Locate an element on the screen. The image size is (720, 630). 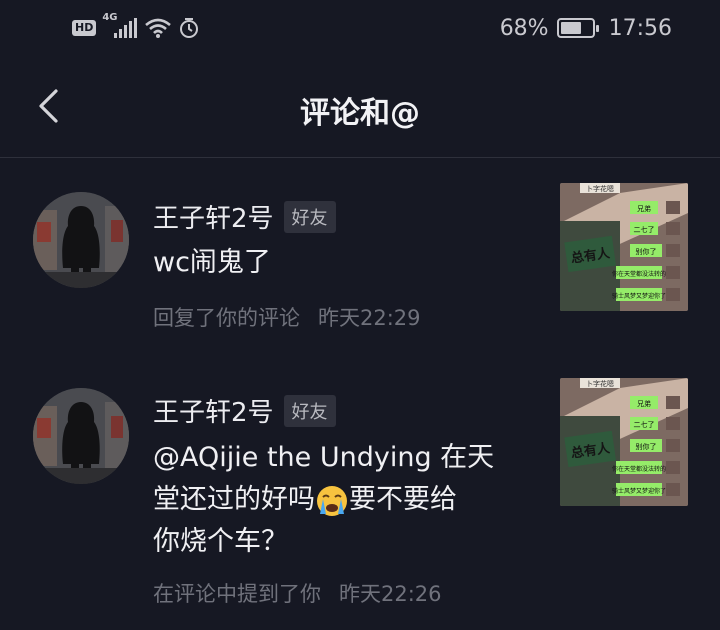
status-bar: HD 4G 68% 17:56 is located at coordinates (360, 28).